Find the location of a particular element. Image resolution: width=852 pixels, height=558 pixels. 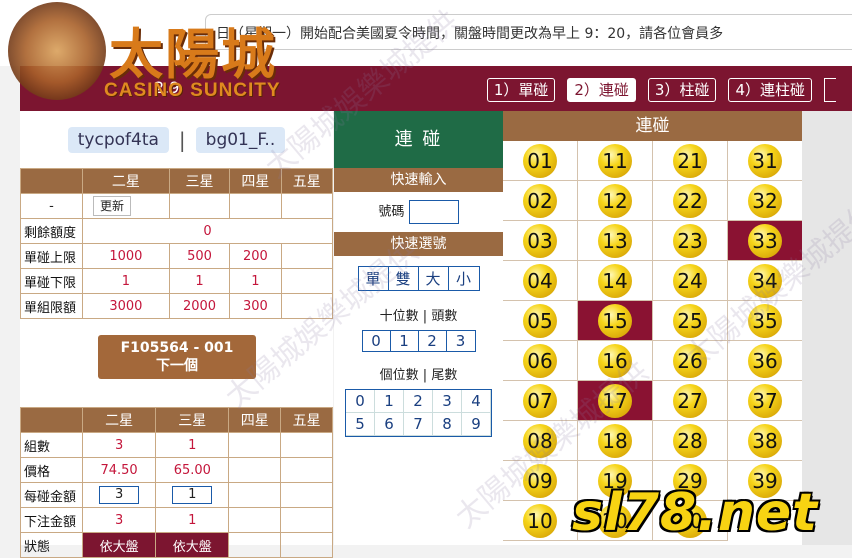

ball-10: 10 is located at coordinates (540, 520).